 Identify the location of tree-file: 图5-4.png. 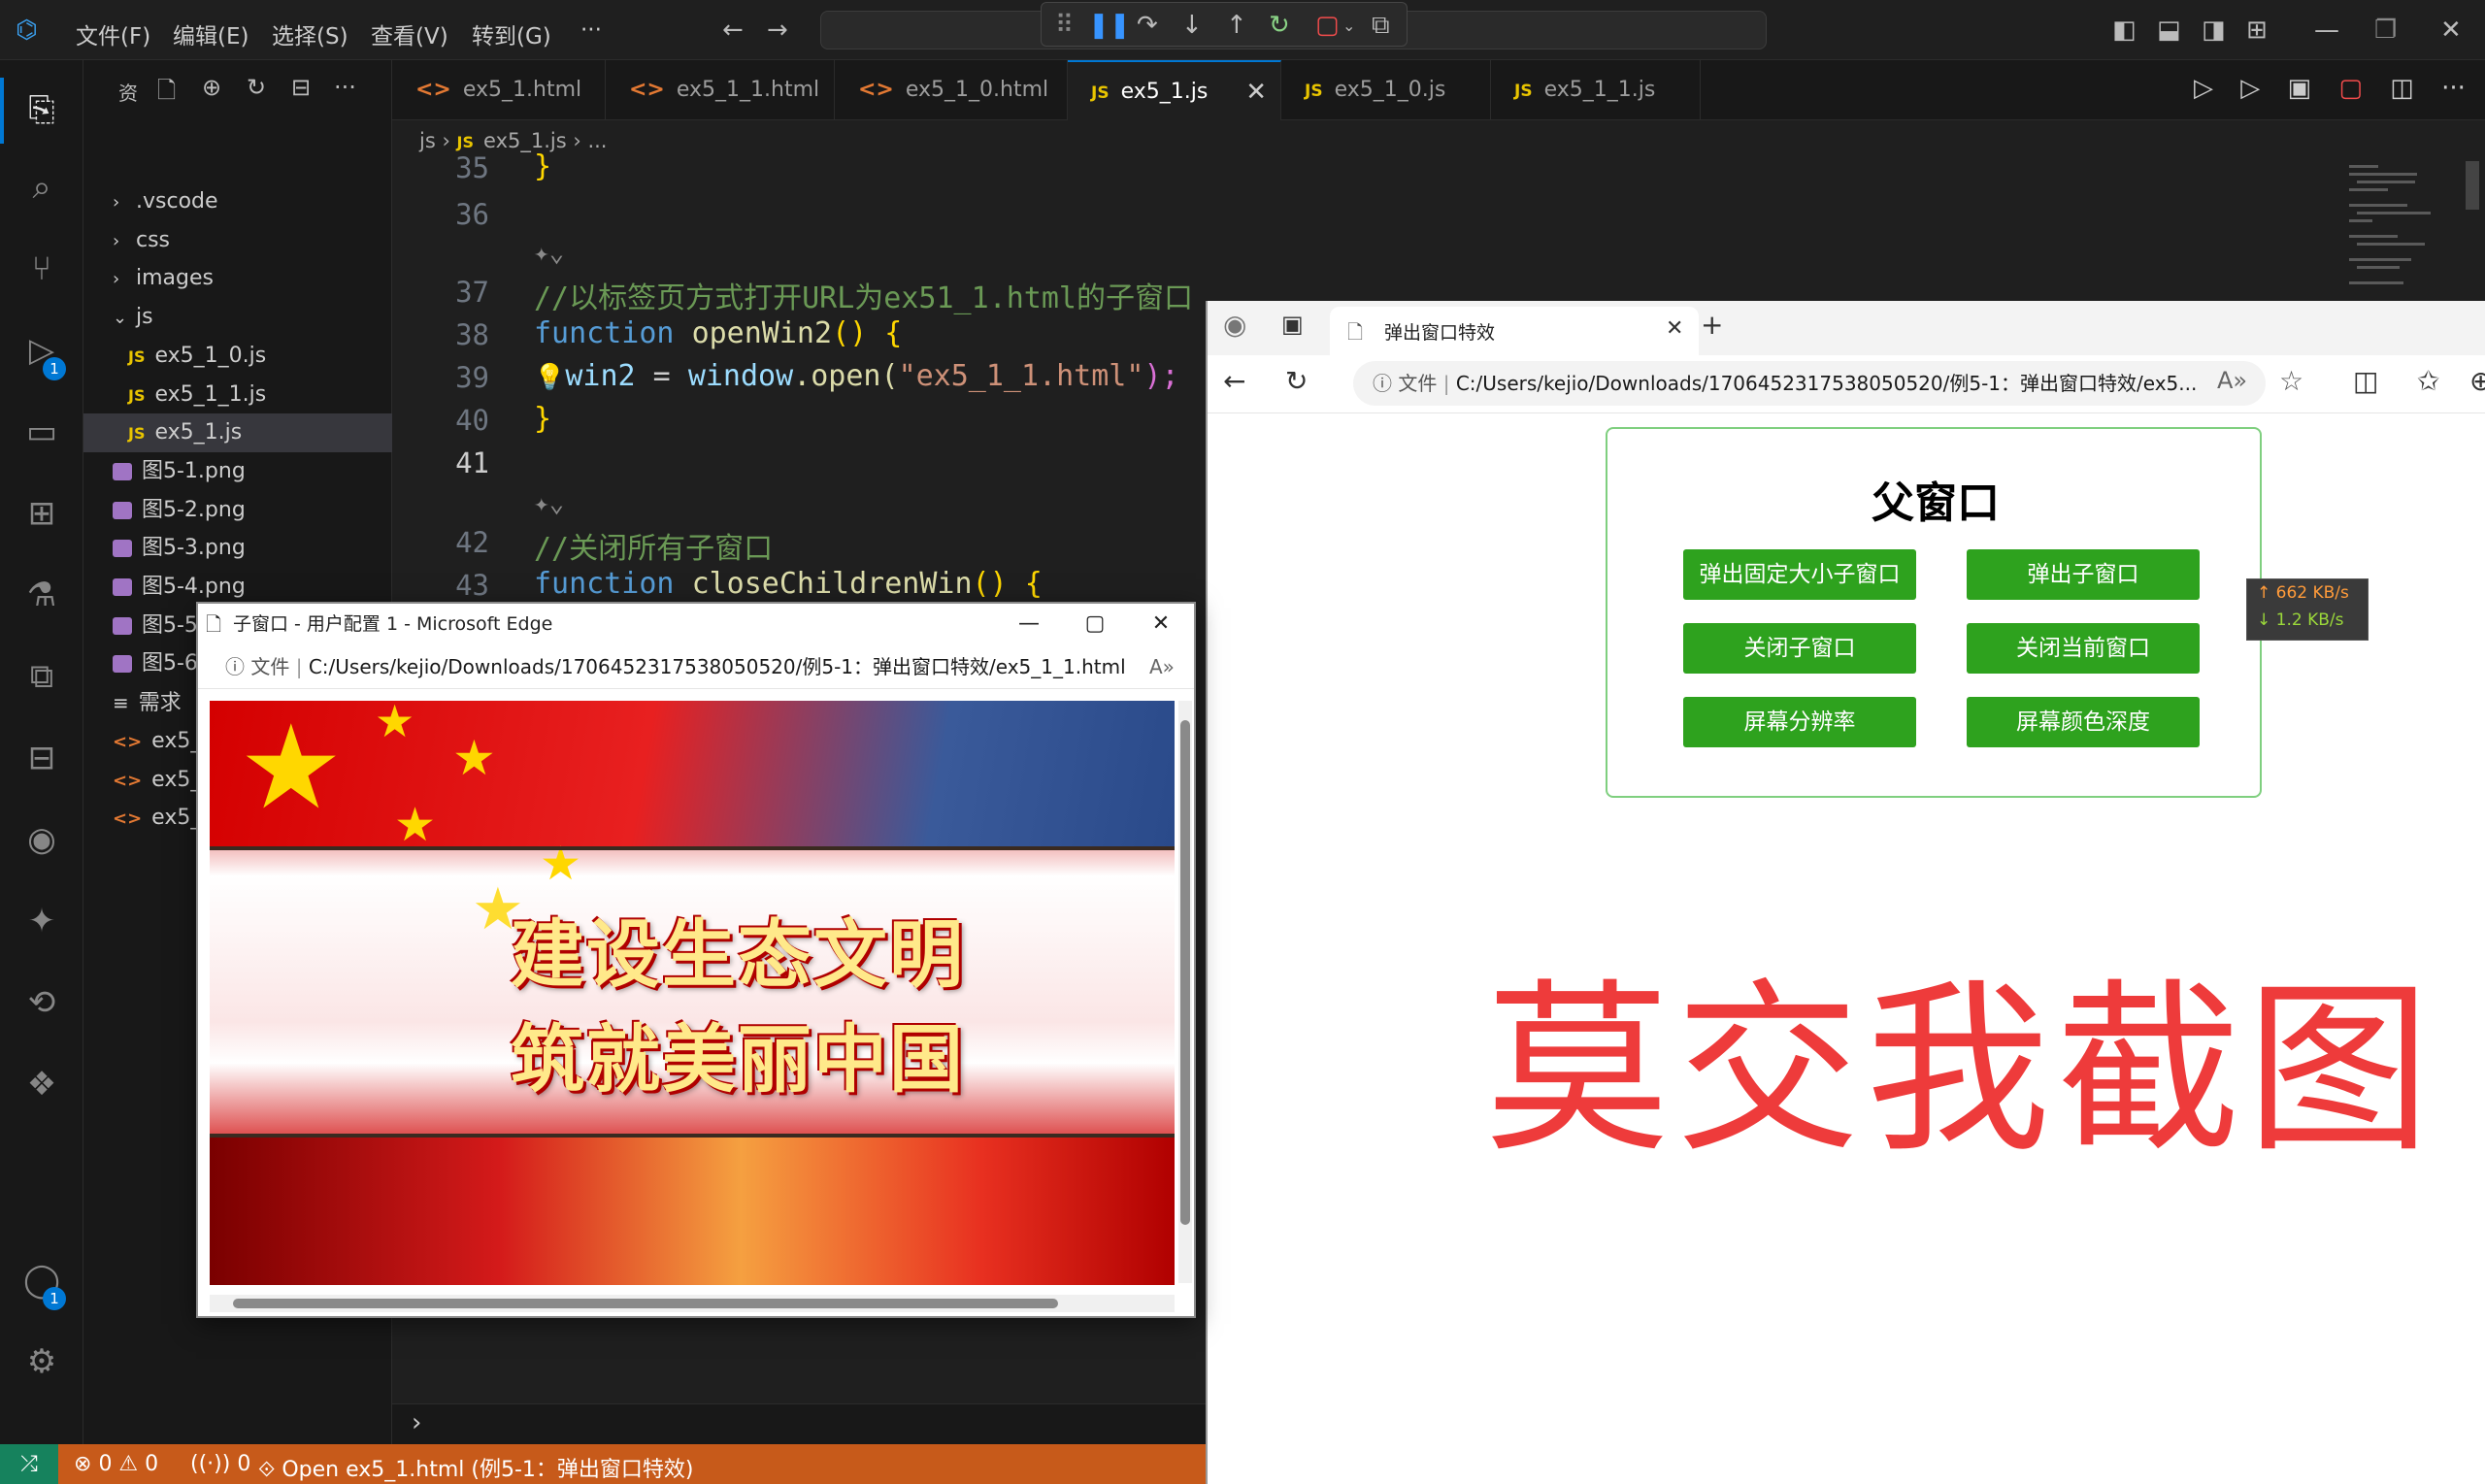
(237, 587).